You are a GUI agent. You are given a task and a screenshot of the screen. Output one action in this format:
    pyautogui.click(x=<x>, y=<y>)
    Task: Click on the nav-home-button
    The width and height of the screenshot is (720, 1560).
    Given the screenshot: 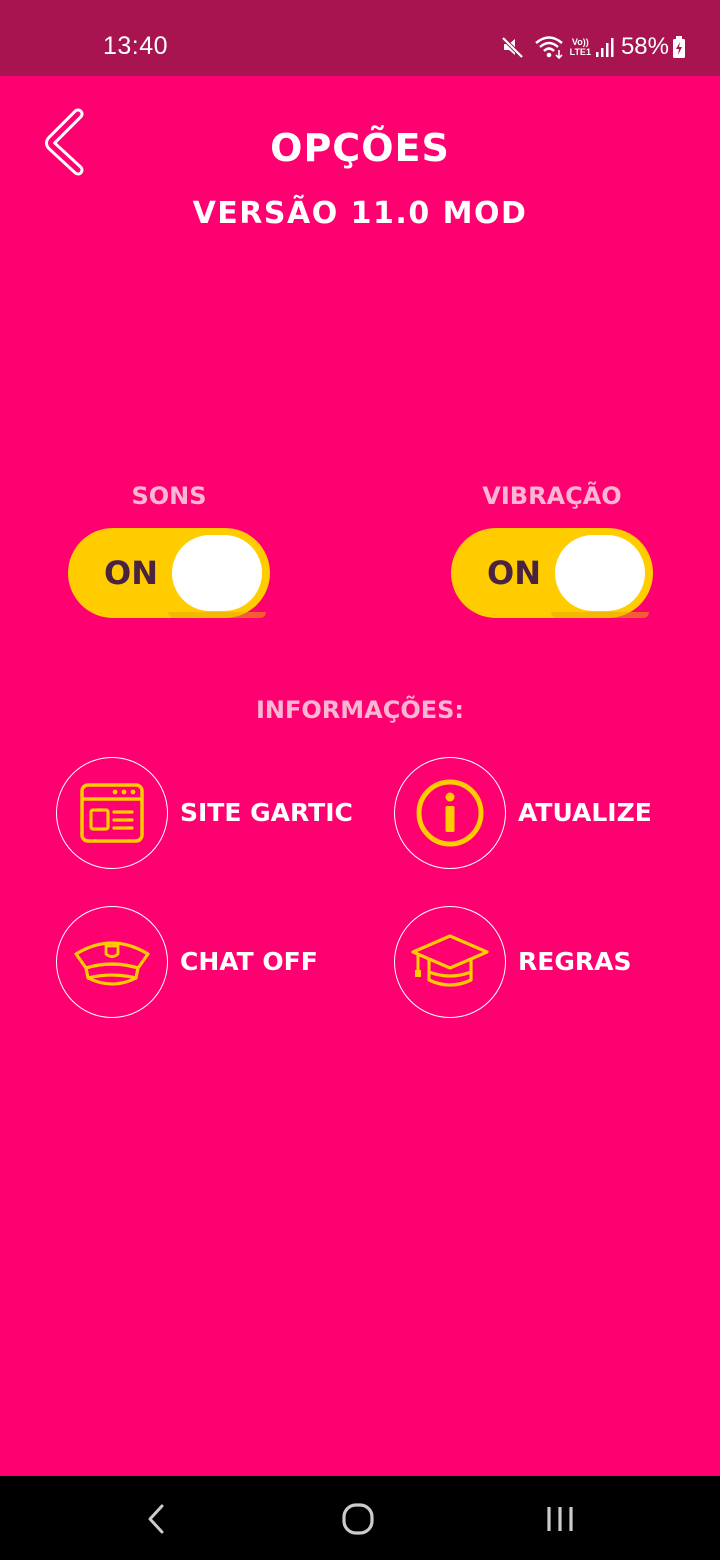 What is the action you would take?
    pyautogui.click(x=358, y=1519)
    